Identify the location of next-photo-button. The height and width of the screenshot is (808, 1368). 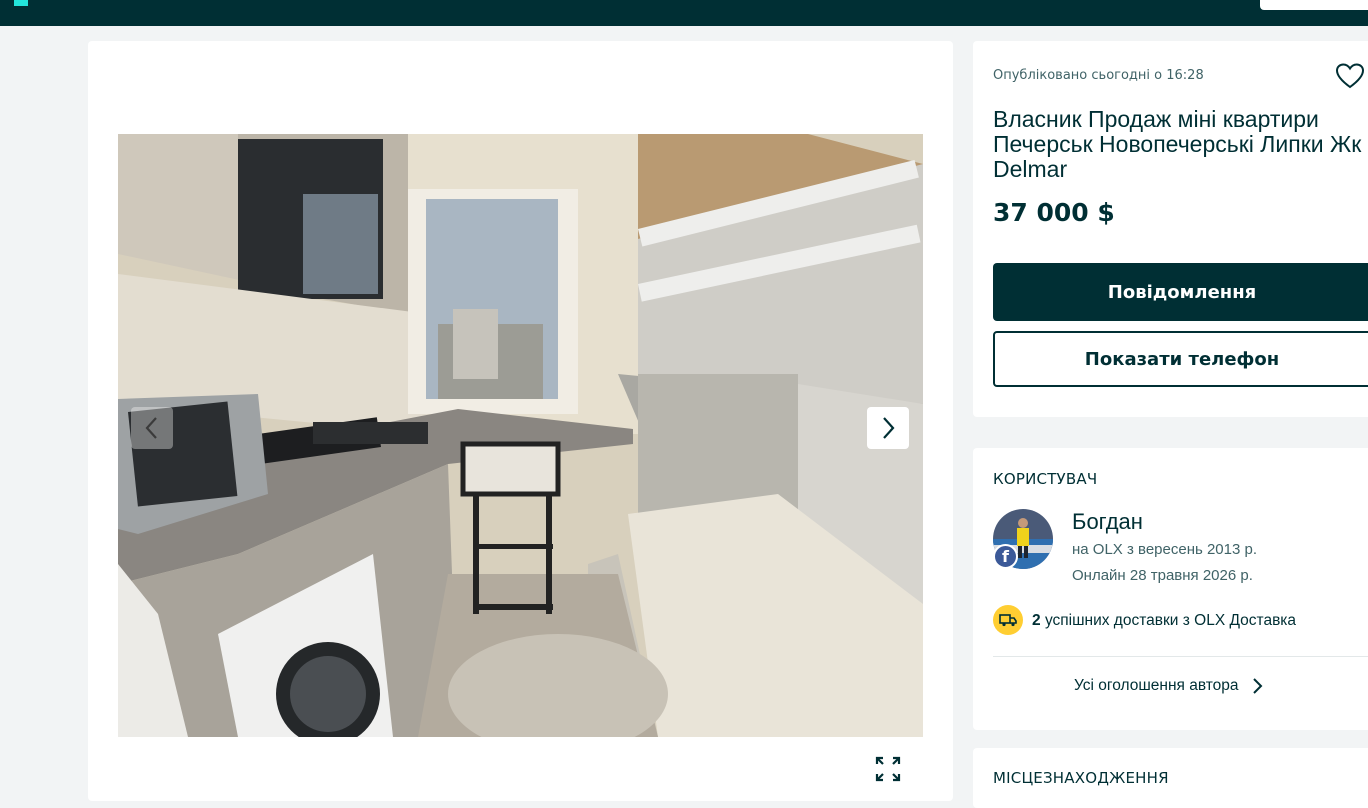
(888, 428).